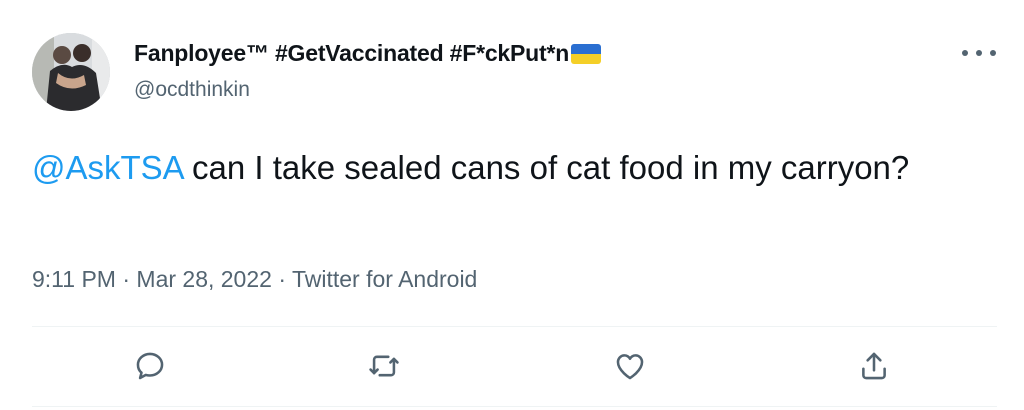 The height and width of the screenshot is (410, 1024). What do you see at coordinates (384, 366) in the screenshot?
I see `retweet-icon` at bounding box center [384, 366].